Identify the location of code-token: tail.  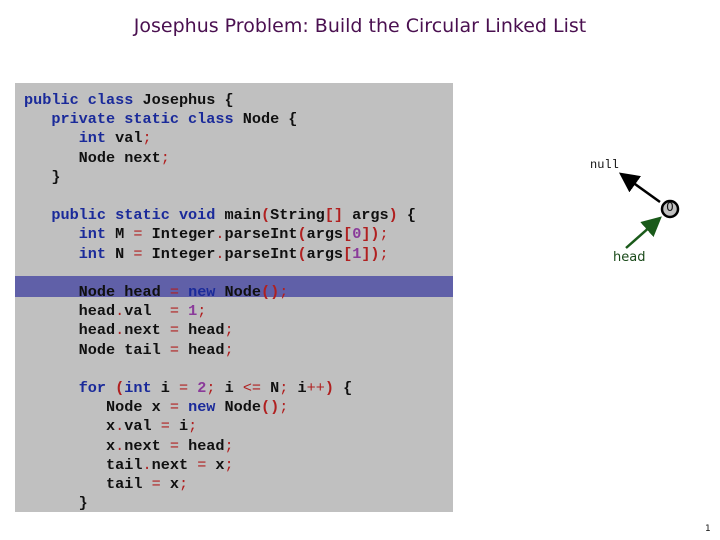
(83, 464).